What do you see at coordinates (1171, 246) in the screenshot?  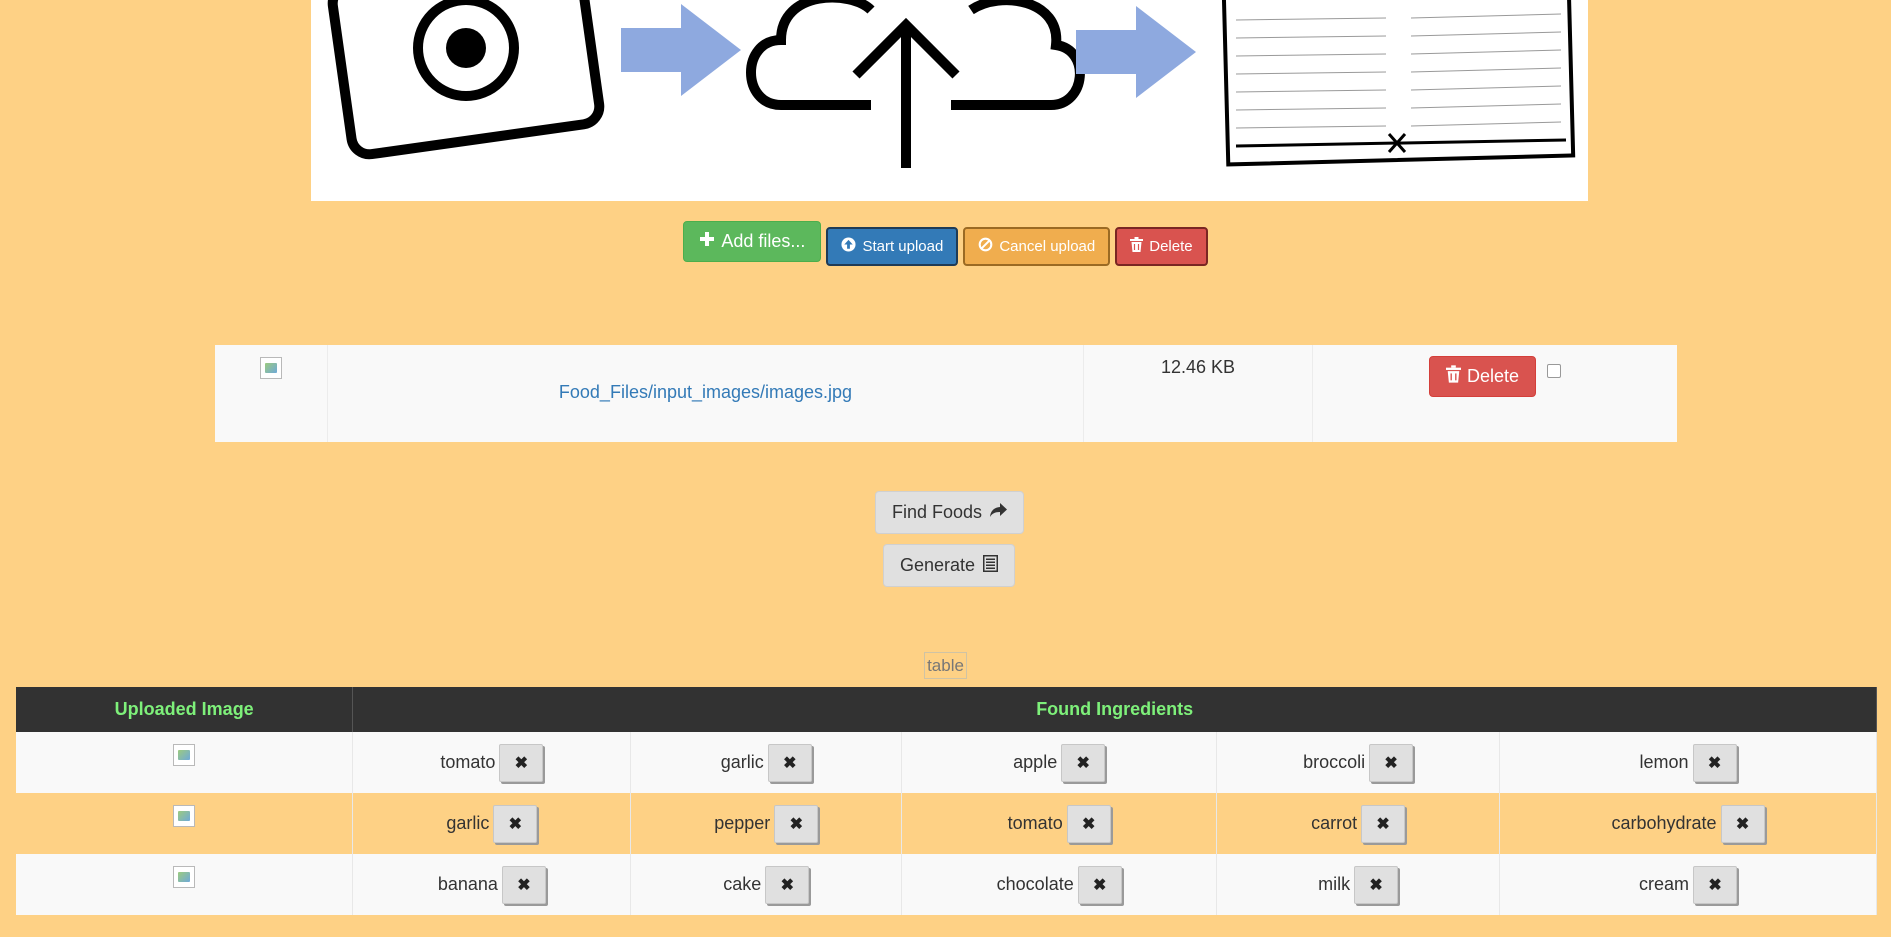 I see `delete-all-label: Delete` at bounding box center [1171, 246].